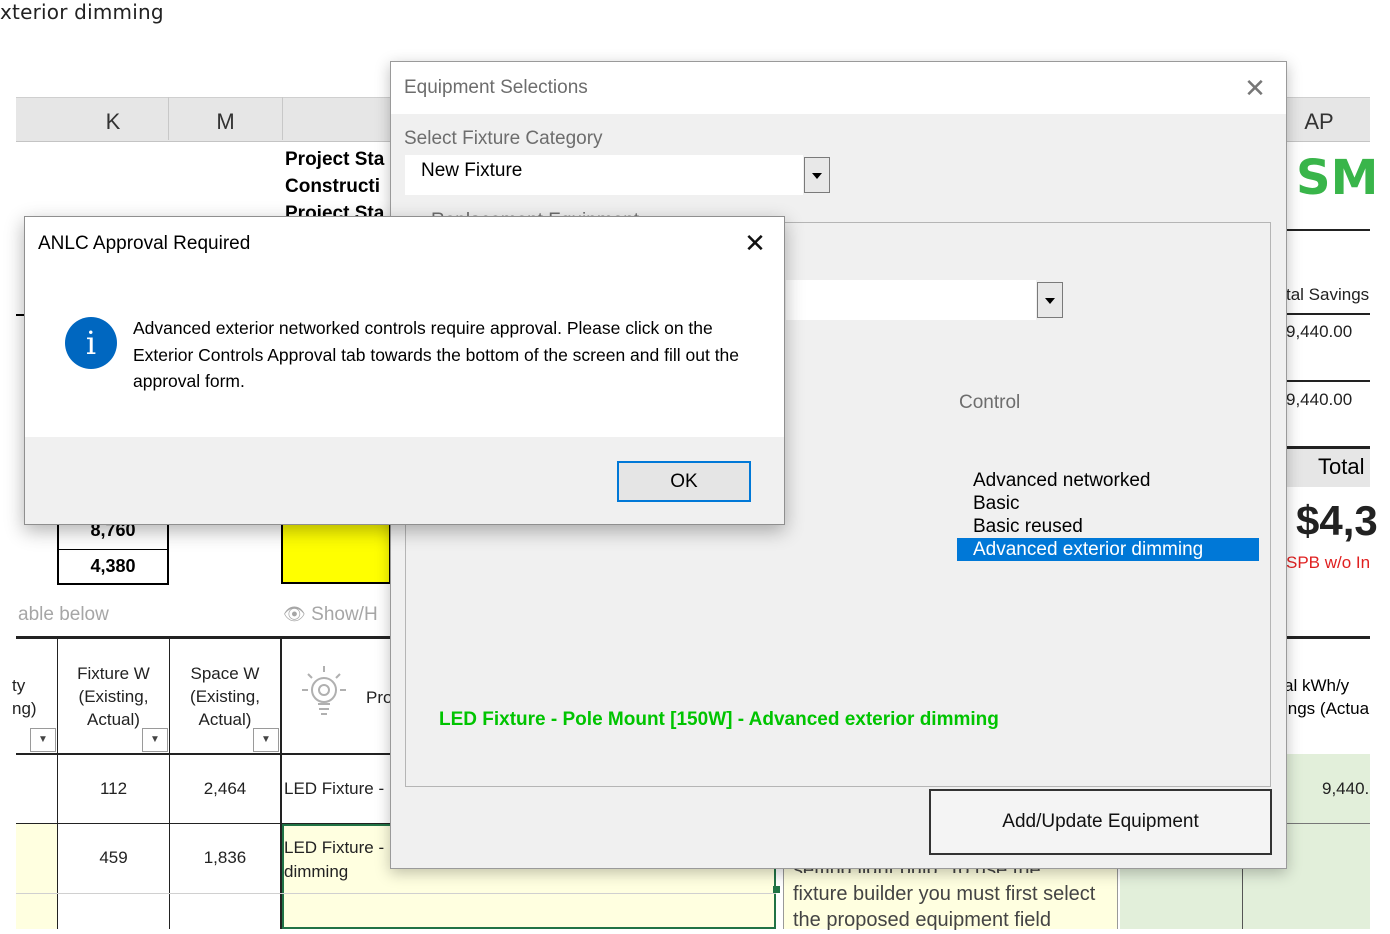 The width and height of the screenshot is (1390, 934). I want to click on header-space-w: Space W (Existing, Actual), so click(225, 696).